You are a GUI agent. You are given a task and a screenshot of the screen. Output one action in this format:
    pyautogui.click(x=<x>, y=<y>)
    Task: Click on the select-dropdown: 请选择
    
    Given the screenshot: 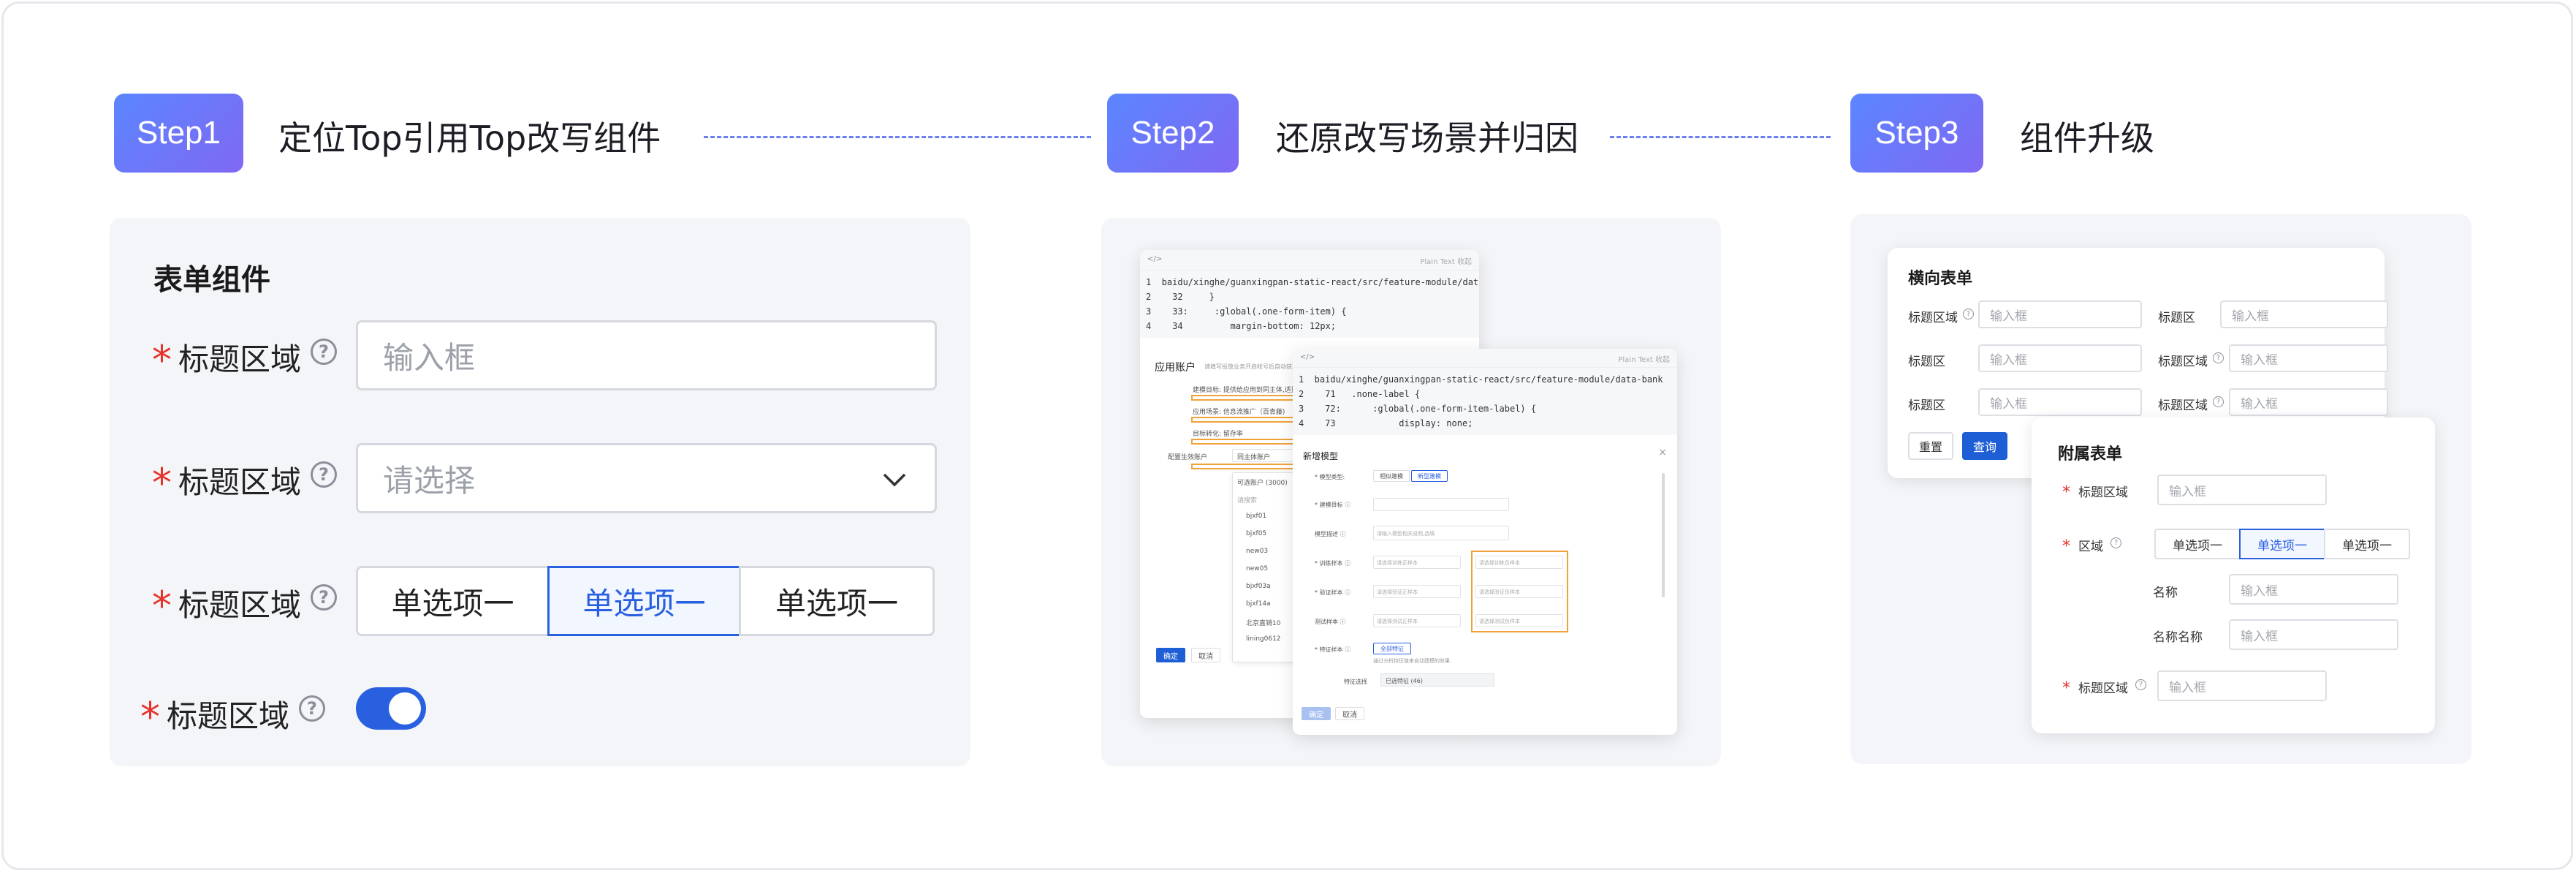 What is the action you would take?
    pyautogui.click(x=646, y=478)
    